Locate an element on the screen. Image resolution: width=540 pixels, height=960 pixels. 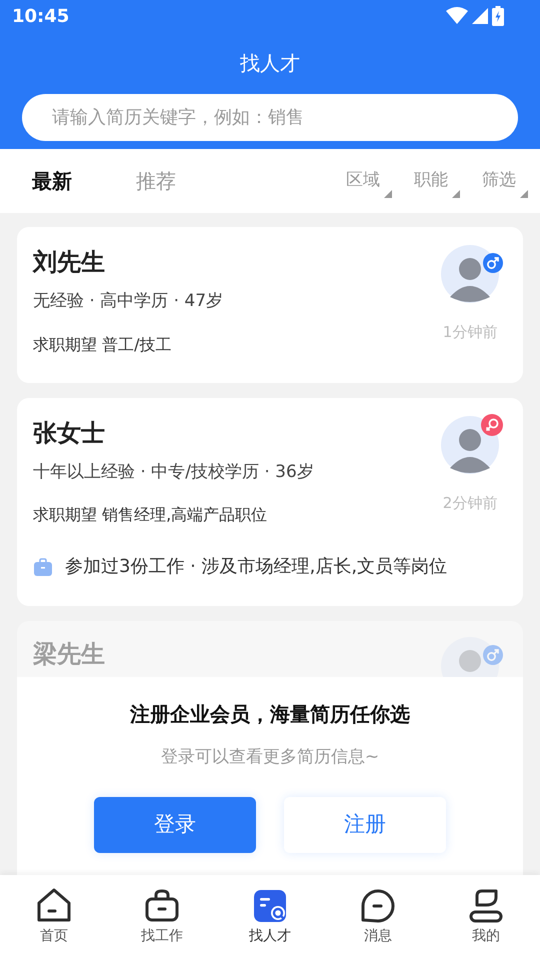
user-icon is located at coordinates (486, 906).